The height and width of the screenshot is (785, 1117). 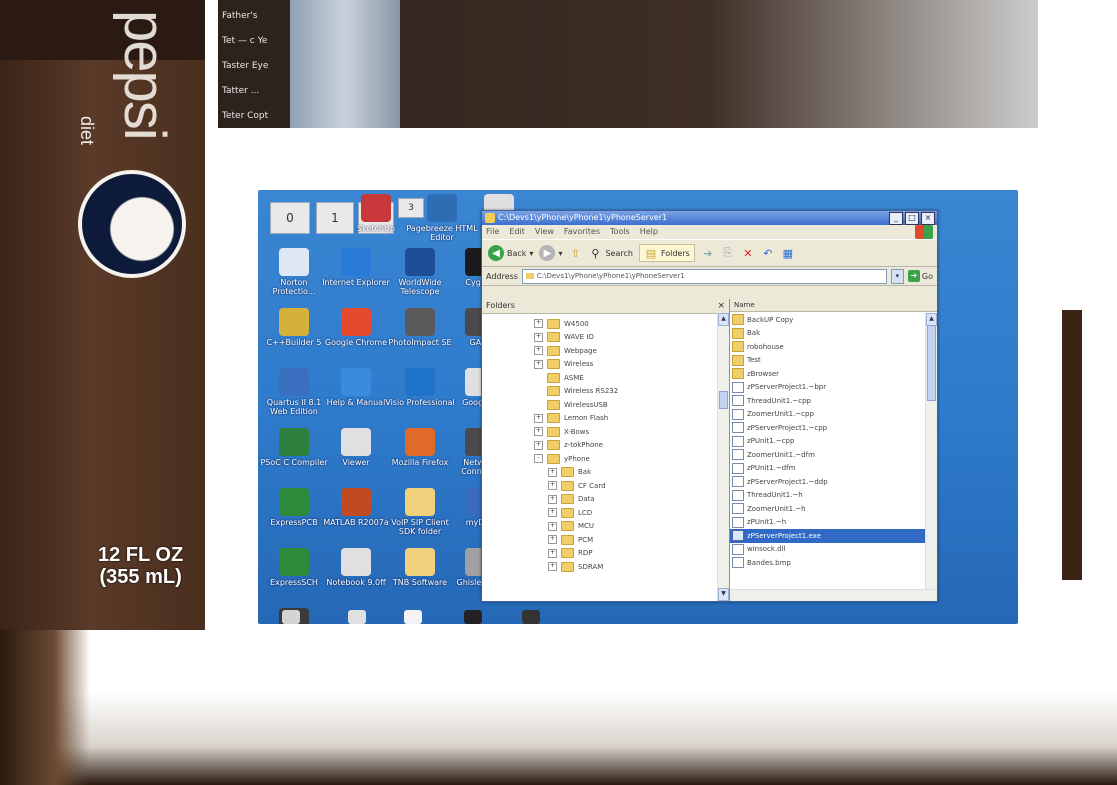 What do you see at coordinates (827, 496) in the screenshot?
I see `file-row: ThreadUnit1.~h` at bounding box center [827, 496].